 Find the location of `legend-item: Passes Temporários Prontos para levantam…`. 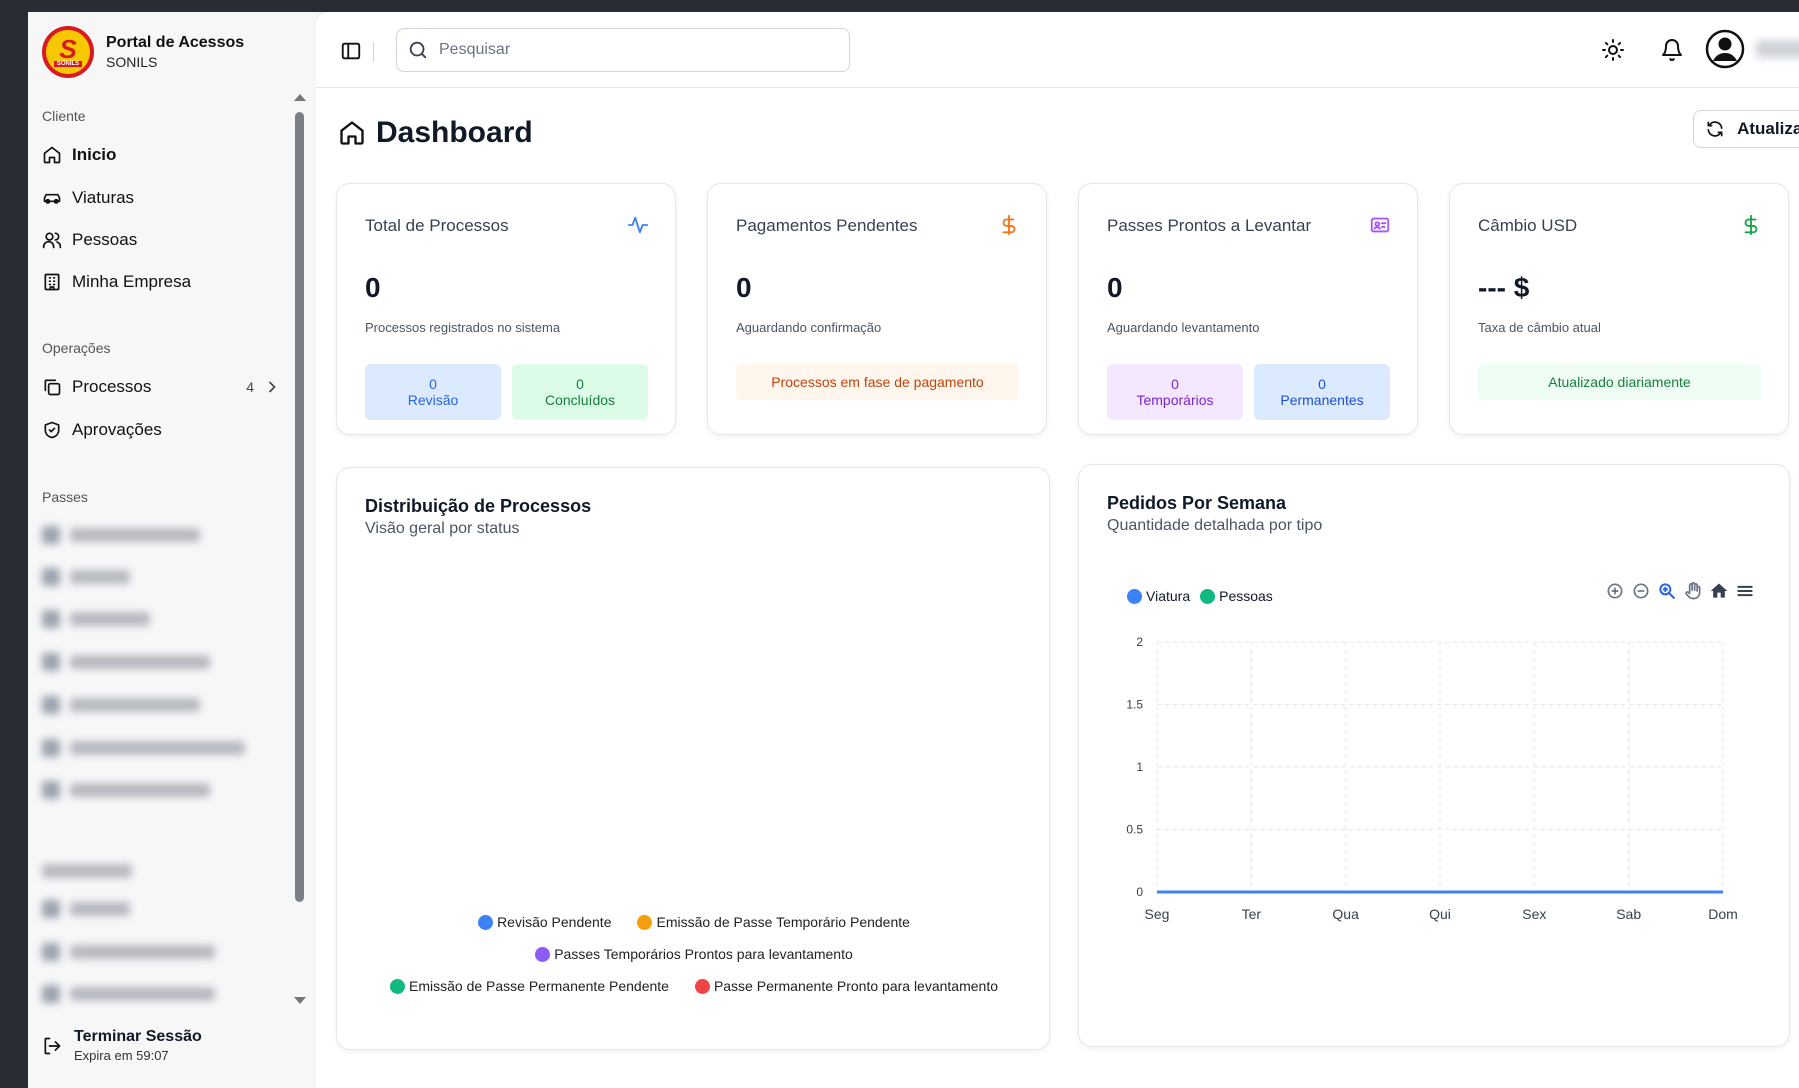

legend-item: Passes Temporários Prontos para levantam… is located at coordinates (694, 954).